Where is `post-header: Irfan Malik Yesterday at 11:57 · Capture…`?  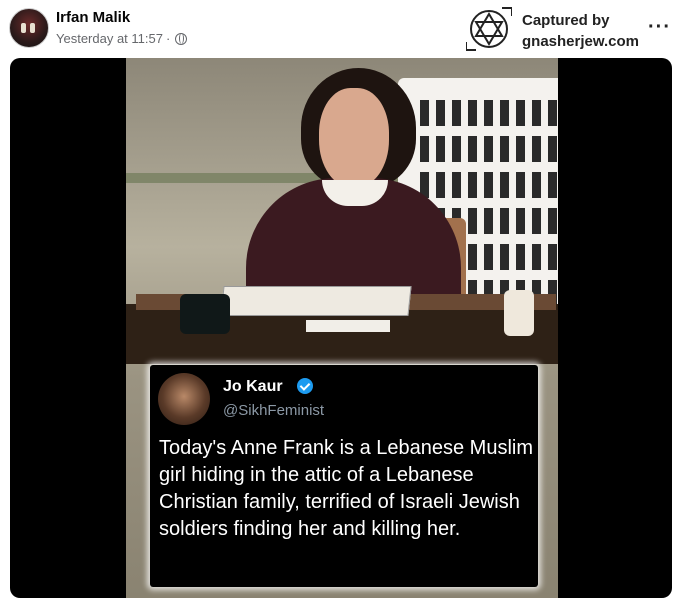 post-header: Irfan Malik Yesterday at 11:57 · Capture… is located at coordinates (340, 28).